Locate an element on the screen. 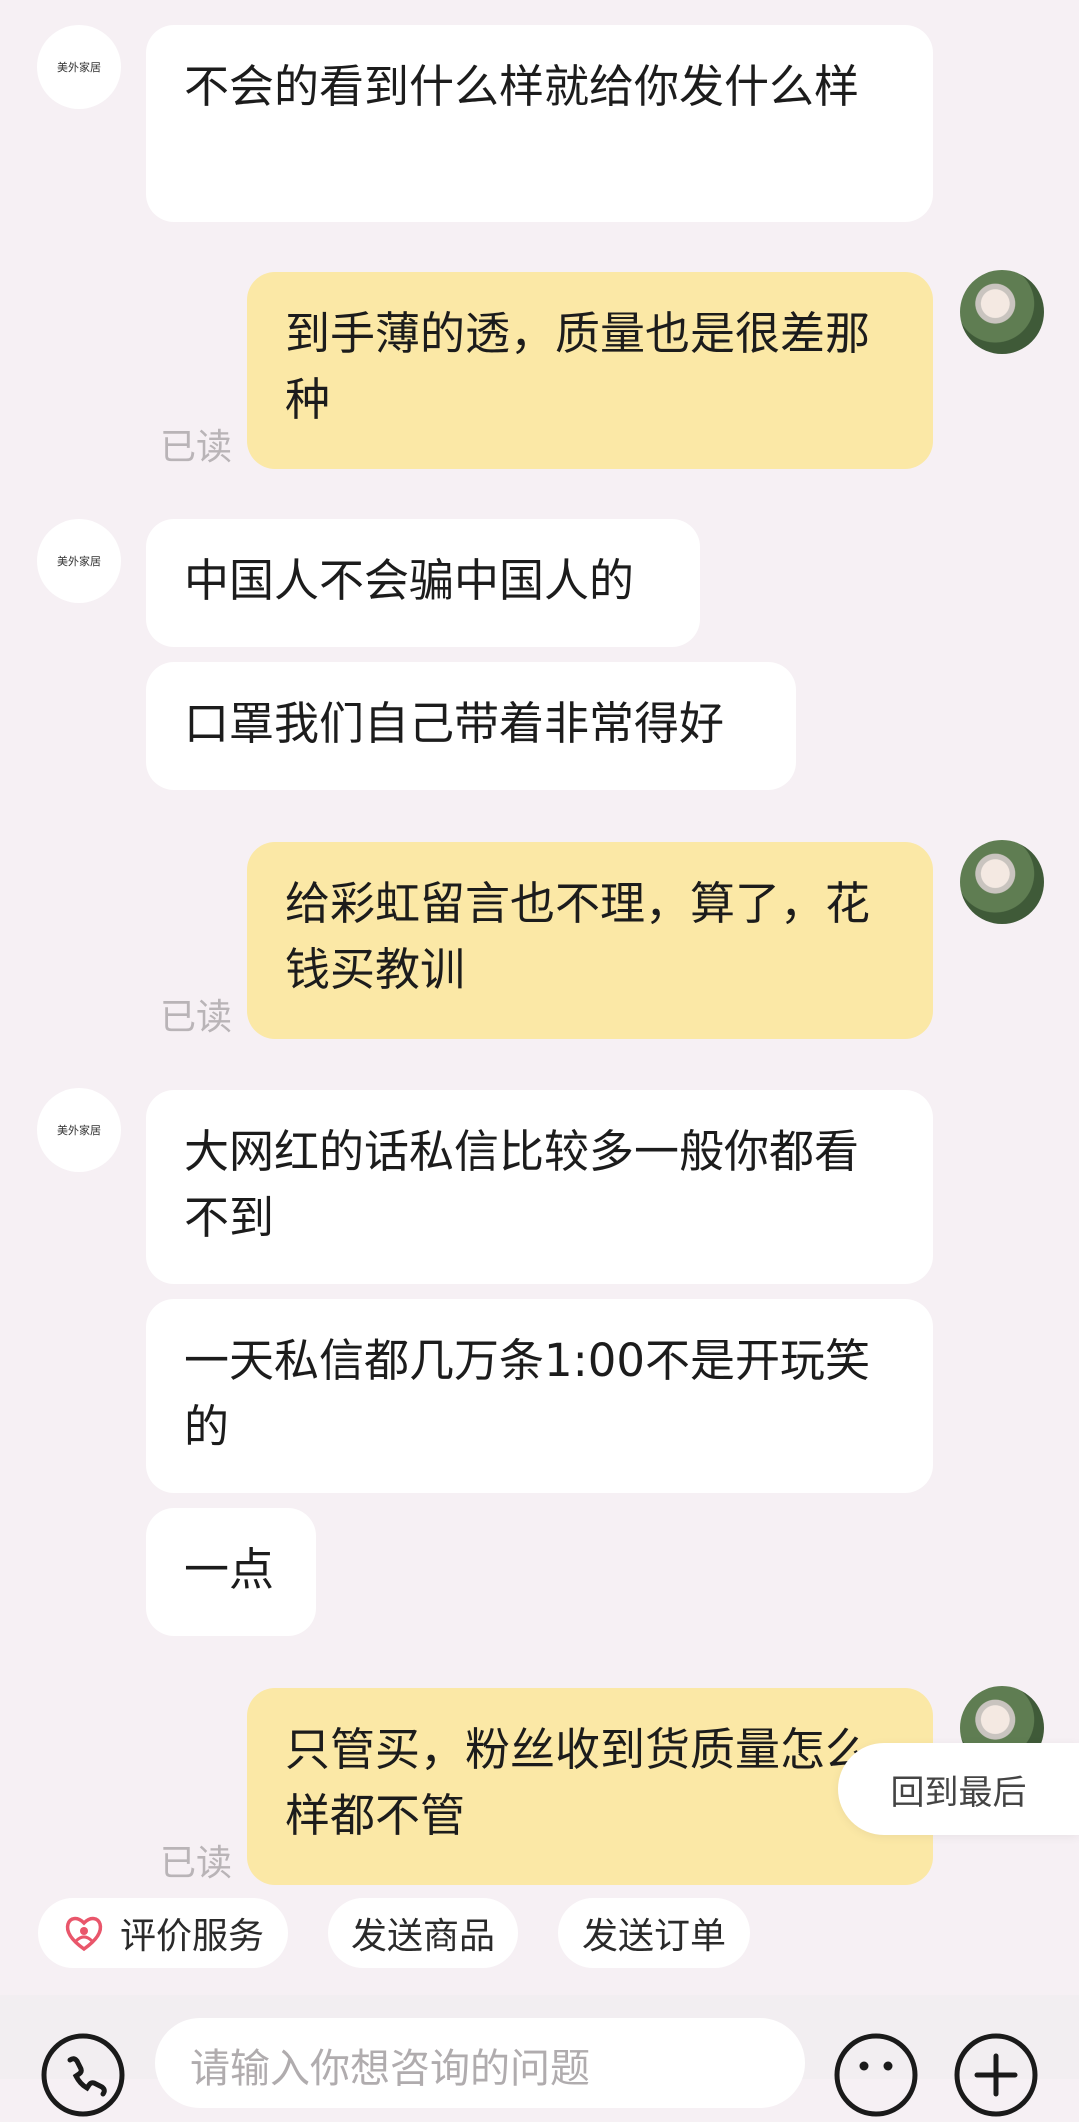  message-bubble-incoming: 口罩我们自己带着非常得好 is located at coordinates (471, 726).